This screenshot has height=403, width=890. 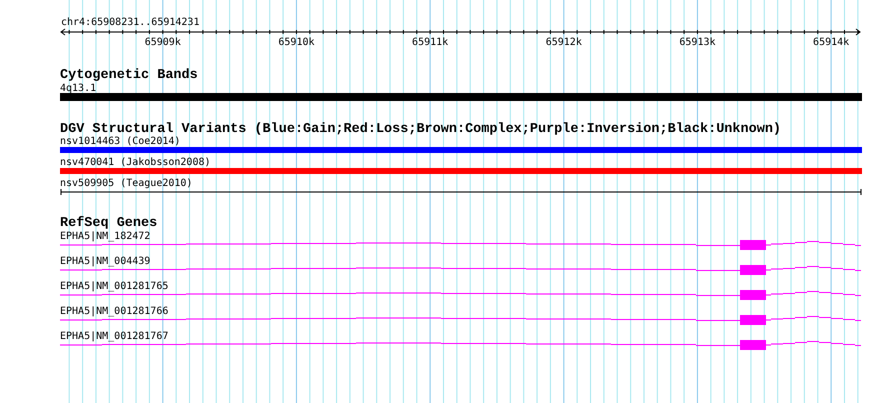 I want to click on location-label: chr4:65908231..65914231, so click(x=130, y=22).